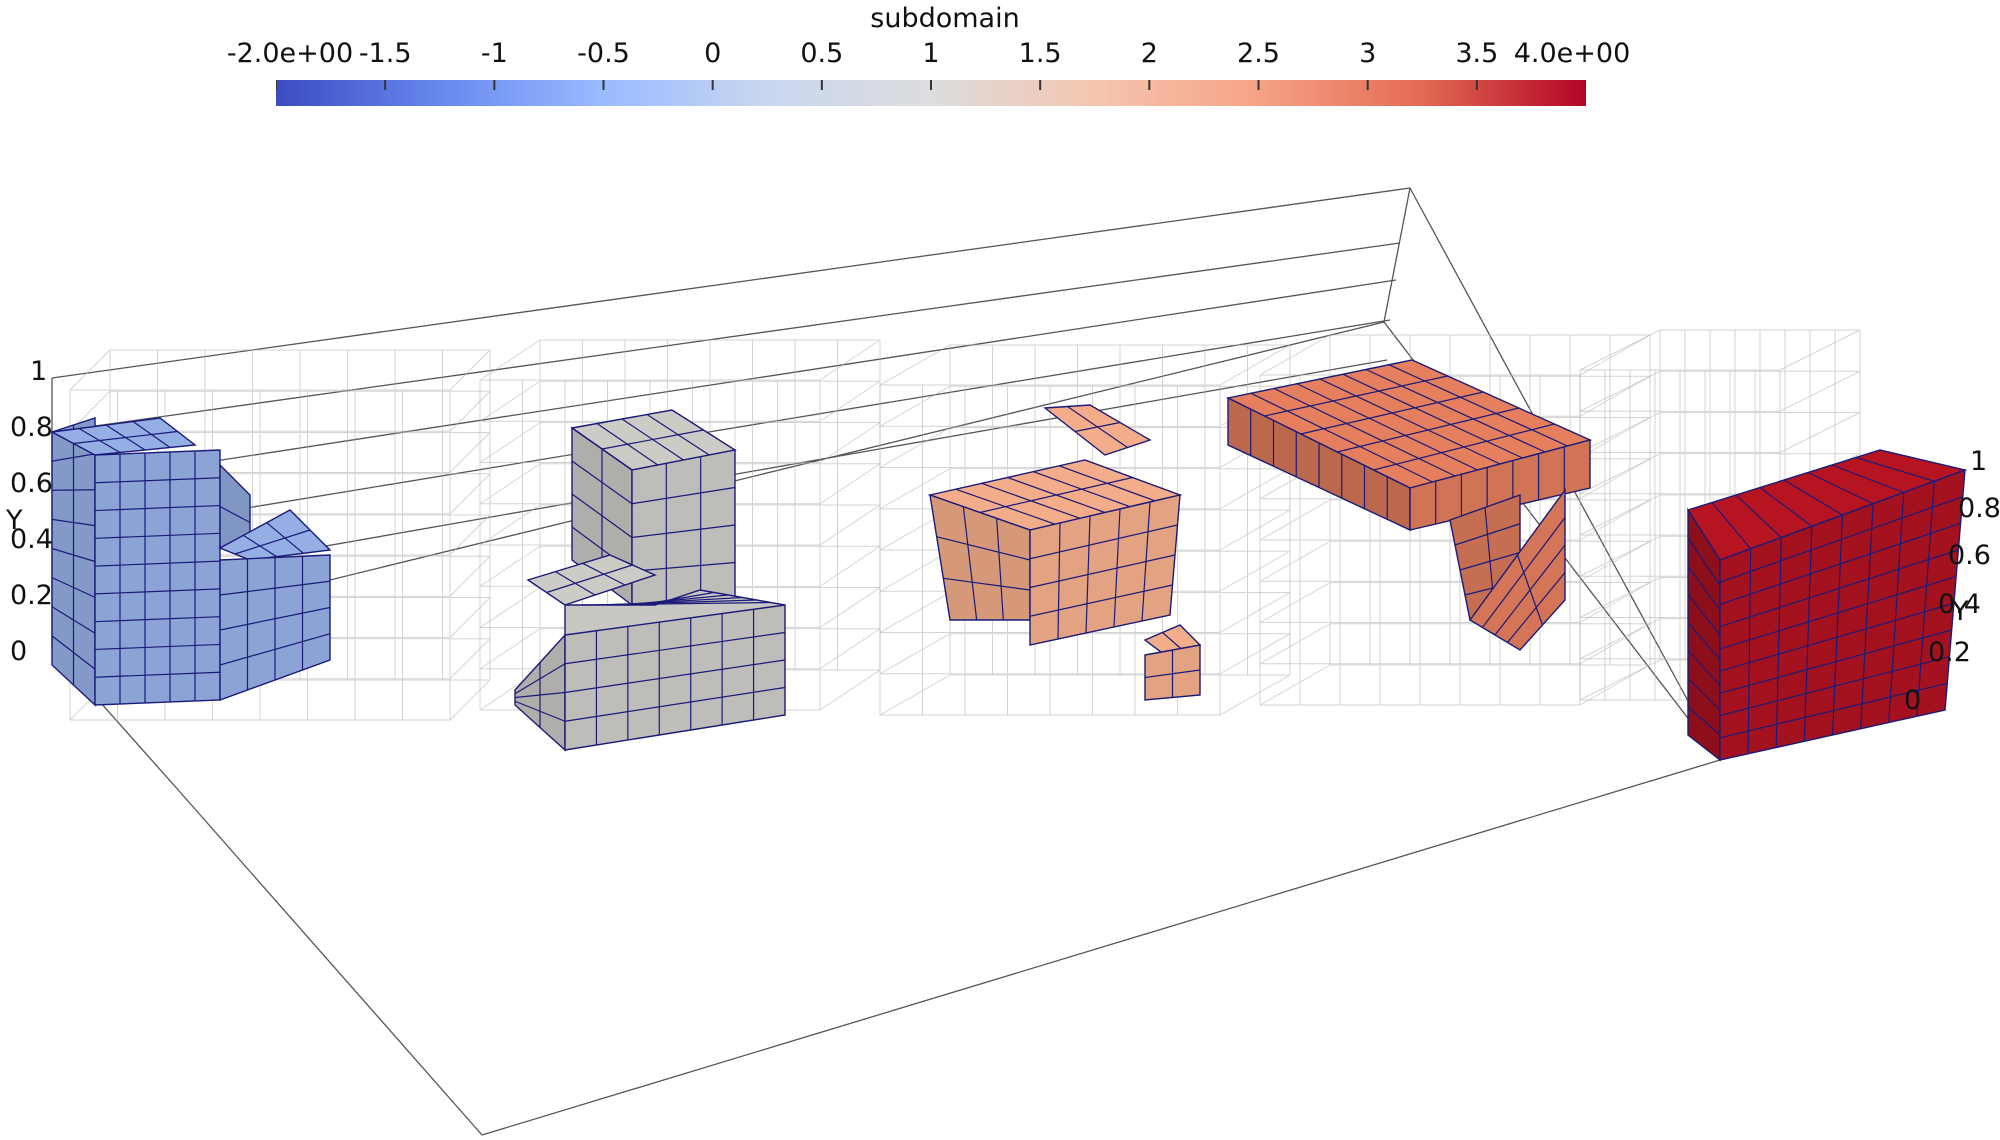 This screenshot has width=2000, height=1140. What do you see at coordinates (19, 651) in the screenshot?
I see `left-y-tick-label: 0` at bounding box center [19, 651].